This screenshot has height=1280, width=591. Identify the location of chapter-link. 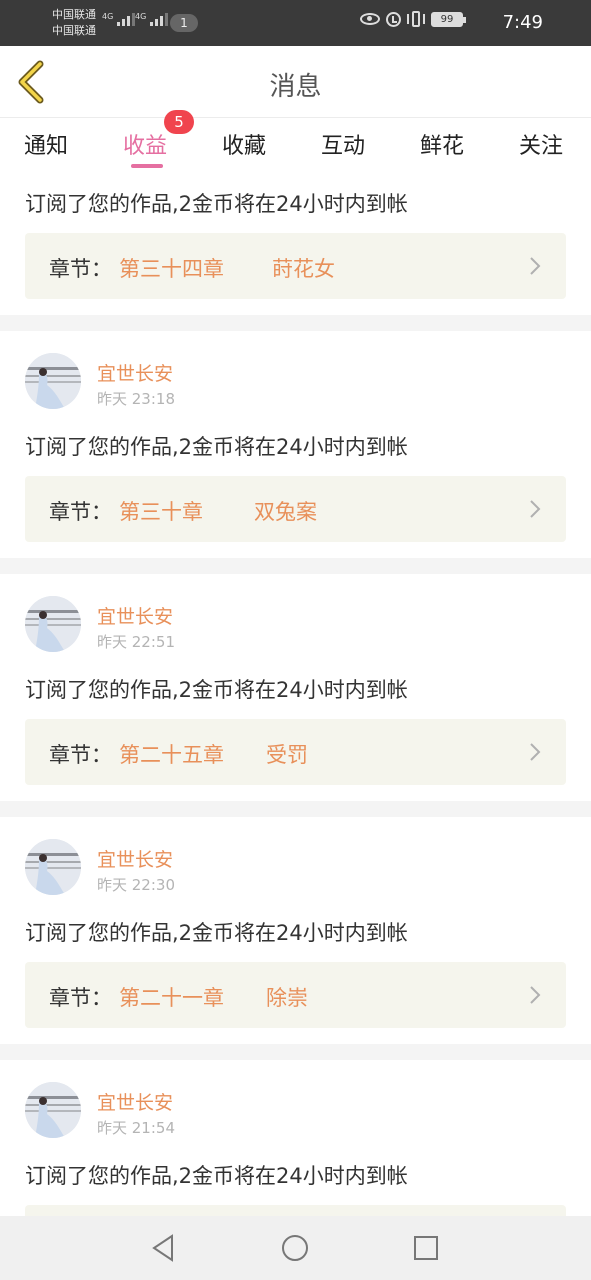
(295, 1210).